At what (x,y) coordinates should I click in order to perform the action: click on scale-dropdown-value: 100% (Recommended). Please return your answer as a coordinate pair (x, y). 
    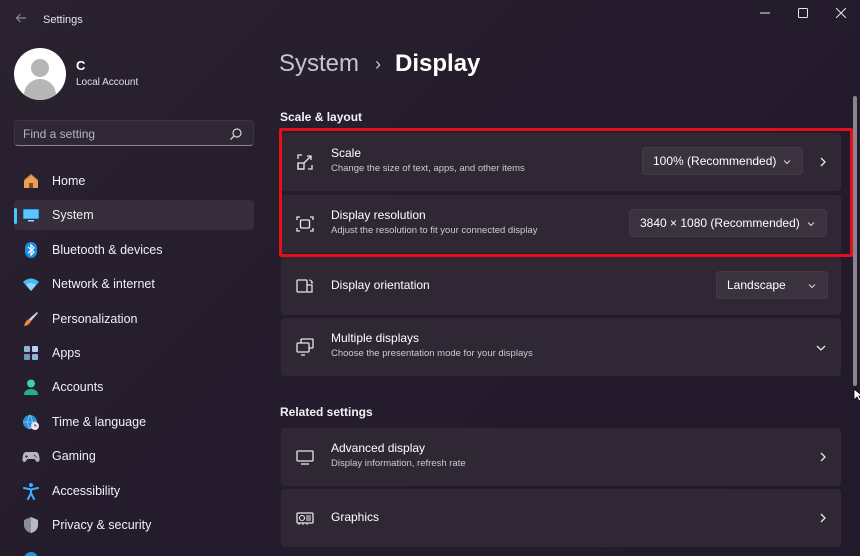
    Looking at the image, I should click on (715, 161).